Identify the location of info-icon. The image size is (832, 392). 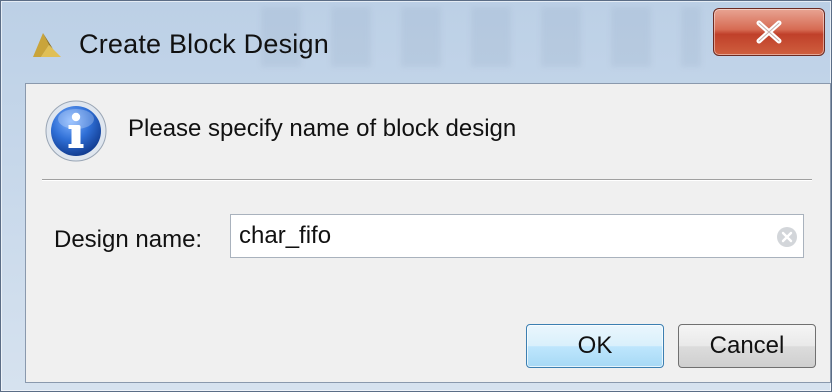
(76, 131).